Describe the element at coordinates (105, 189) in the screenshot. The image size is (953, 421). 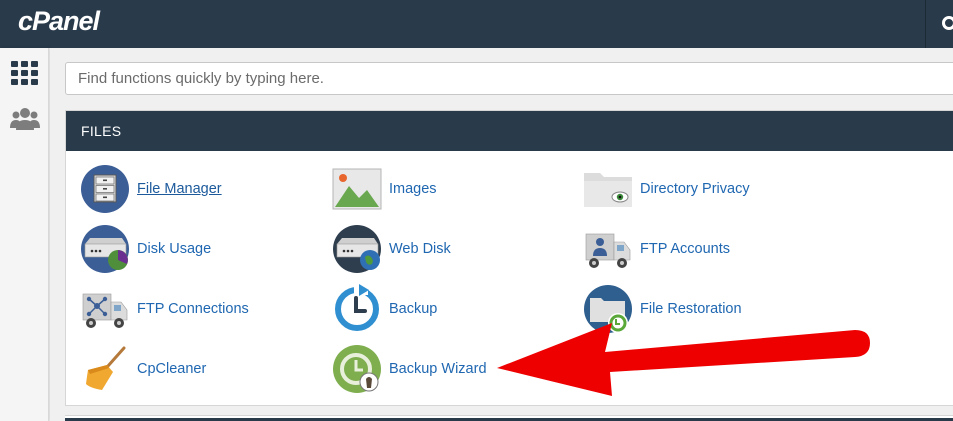
I see `file-manager-icon` at that location.